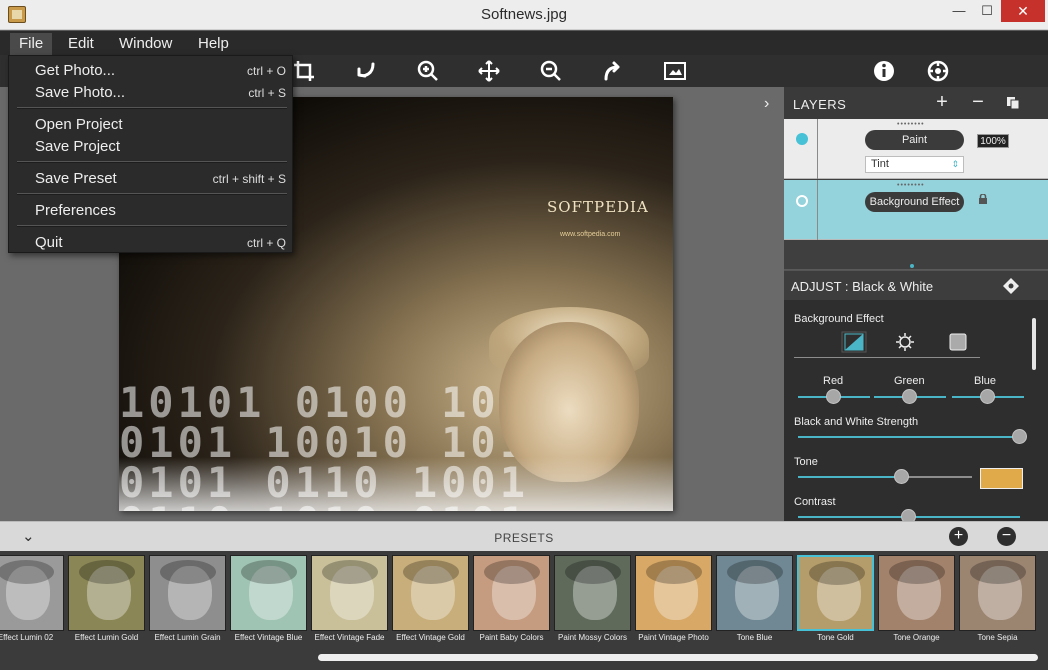 The image size is (1048, 670). I want to click on menu-item-shortcut: ctrl + shift + S, so click(249, 179).